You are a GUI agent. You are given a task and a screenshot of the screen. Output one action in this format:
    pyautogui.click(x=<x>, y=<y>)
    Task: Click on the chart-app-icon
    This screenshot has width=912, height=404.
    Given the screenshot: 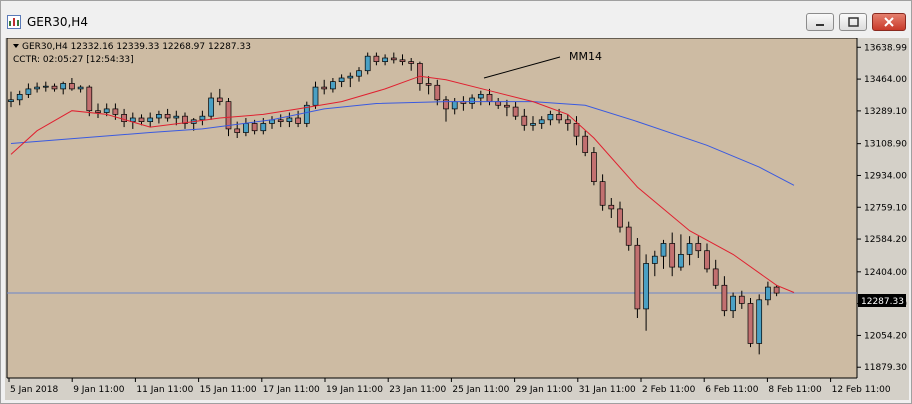 What is the action you would take?
    pyautogui.click(x=14, y=22)
    